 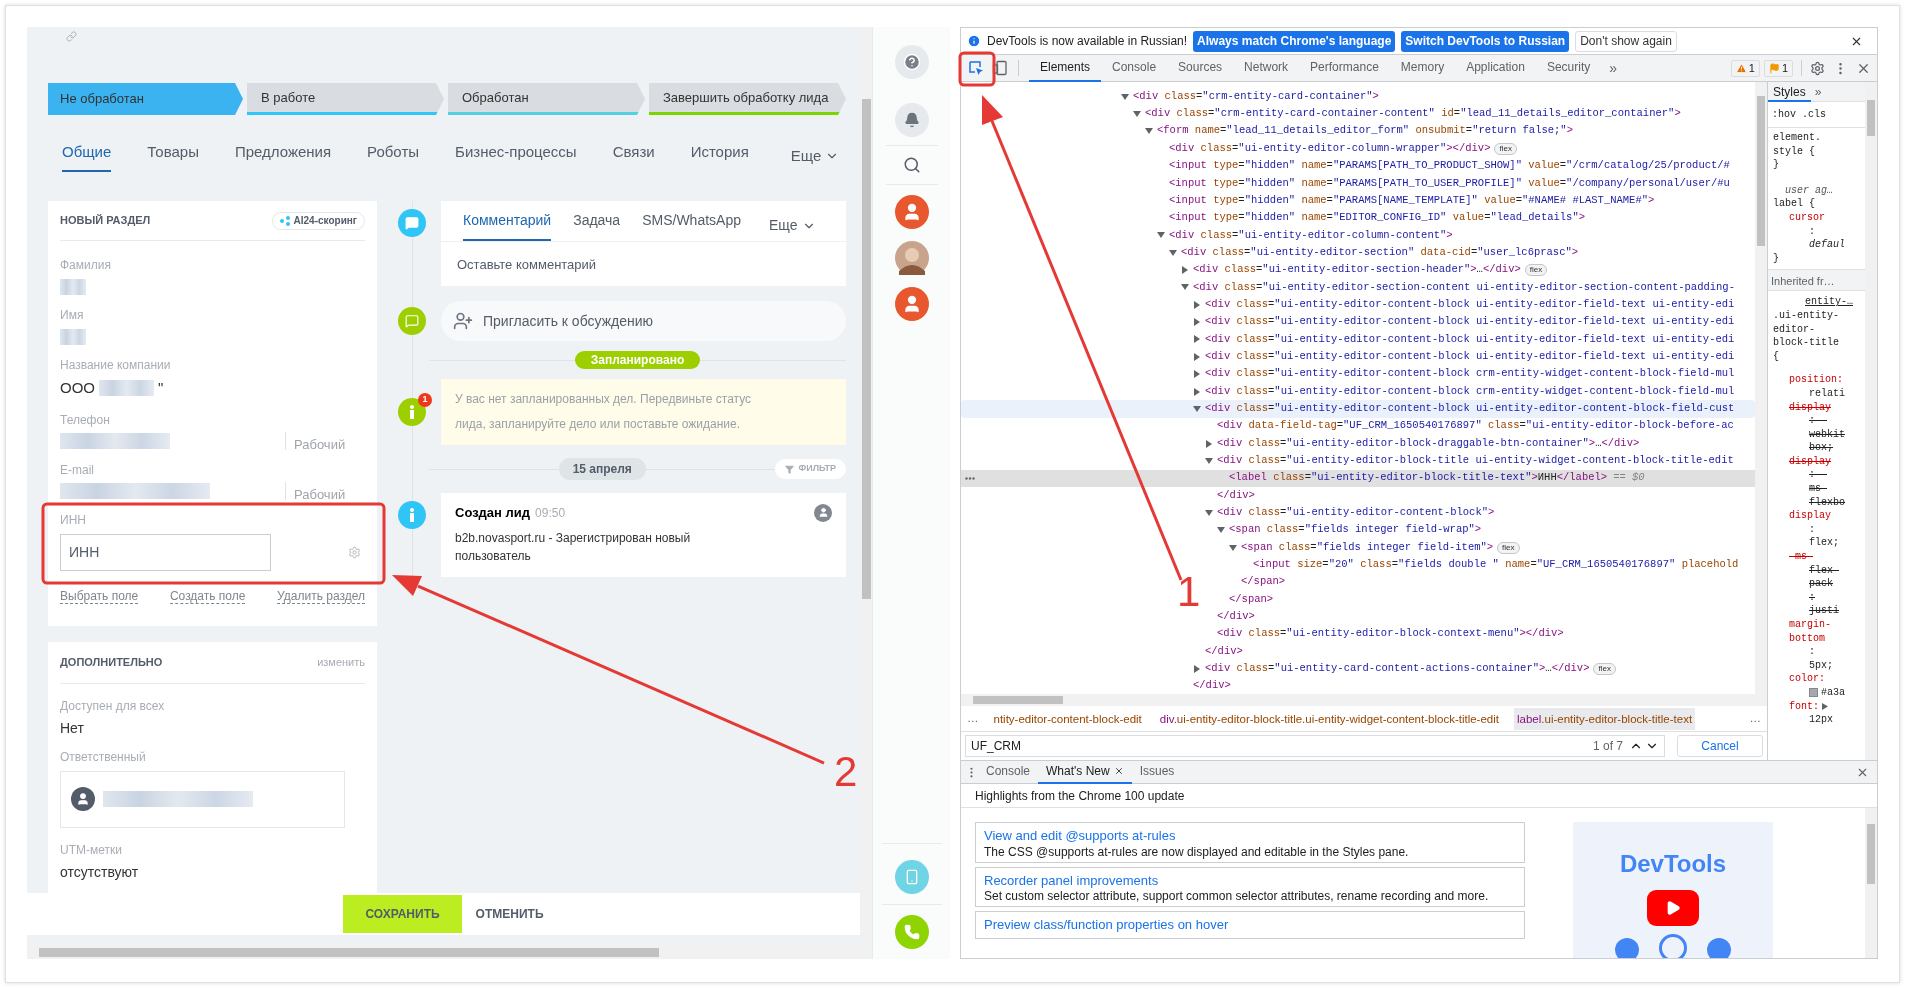 What do you see at coordinates (1799, 114) in the screenshot?
I see `style-filter-toggles: :hov .cls` at bounding box center [1799, 114].